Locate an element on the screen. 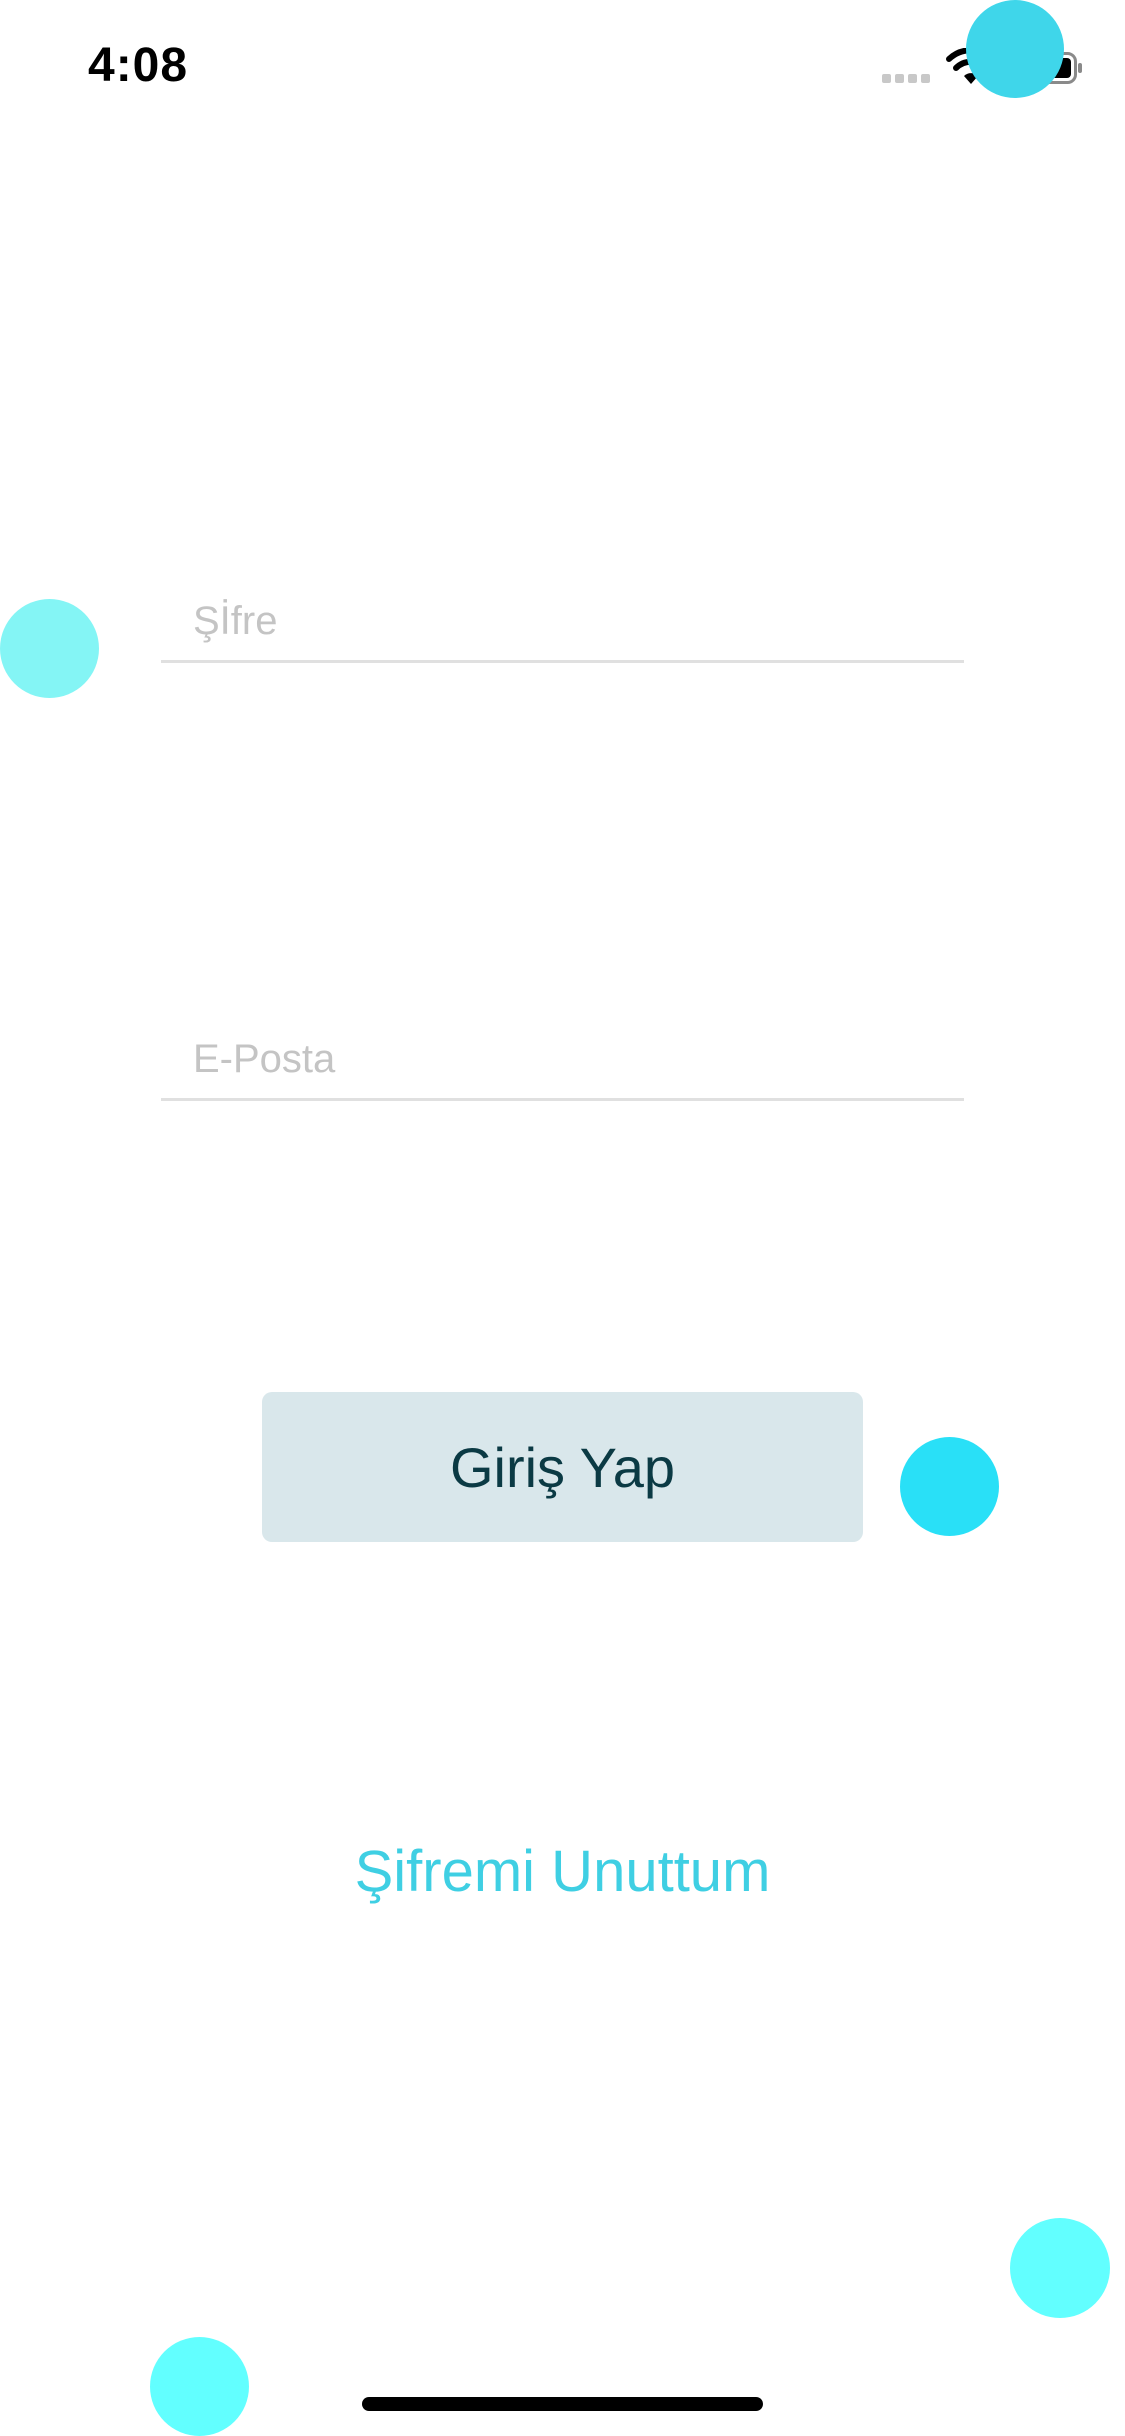 The height and width of the screenshot is (2436, 1125). status-time: 4:08 is located at coordinates (138, 65).